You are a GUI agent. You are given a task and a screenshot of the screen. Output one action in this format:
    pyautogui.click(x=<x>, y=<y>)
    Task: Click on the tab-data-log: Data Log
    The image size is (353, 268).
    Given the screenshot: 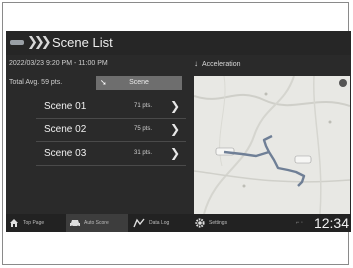 What is the action you would take?
    pyautogui.click(x=160, y=223)
    